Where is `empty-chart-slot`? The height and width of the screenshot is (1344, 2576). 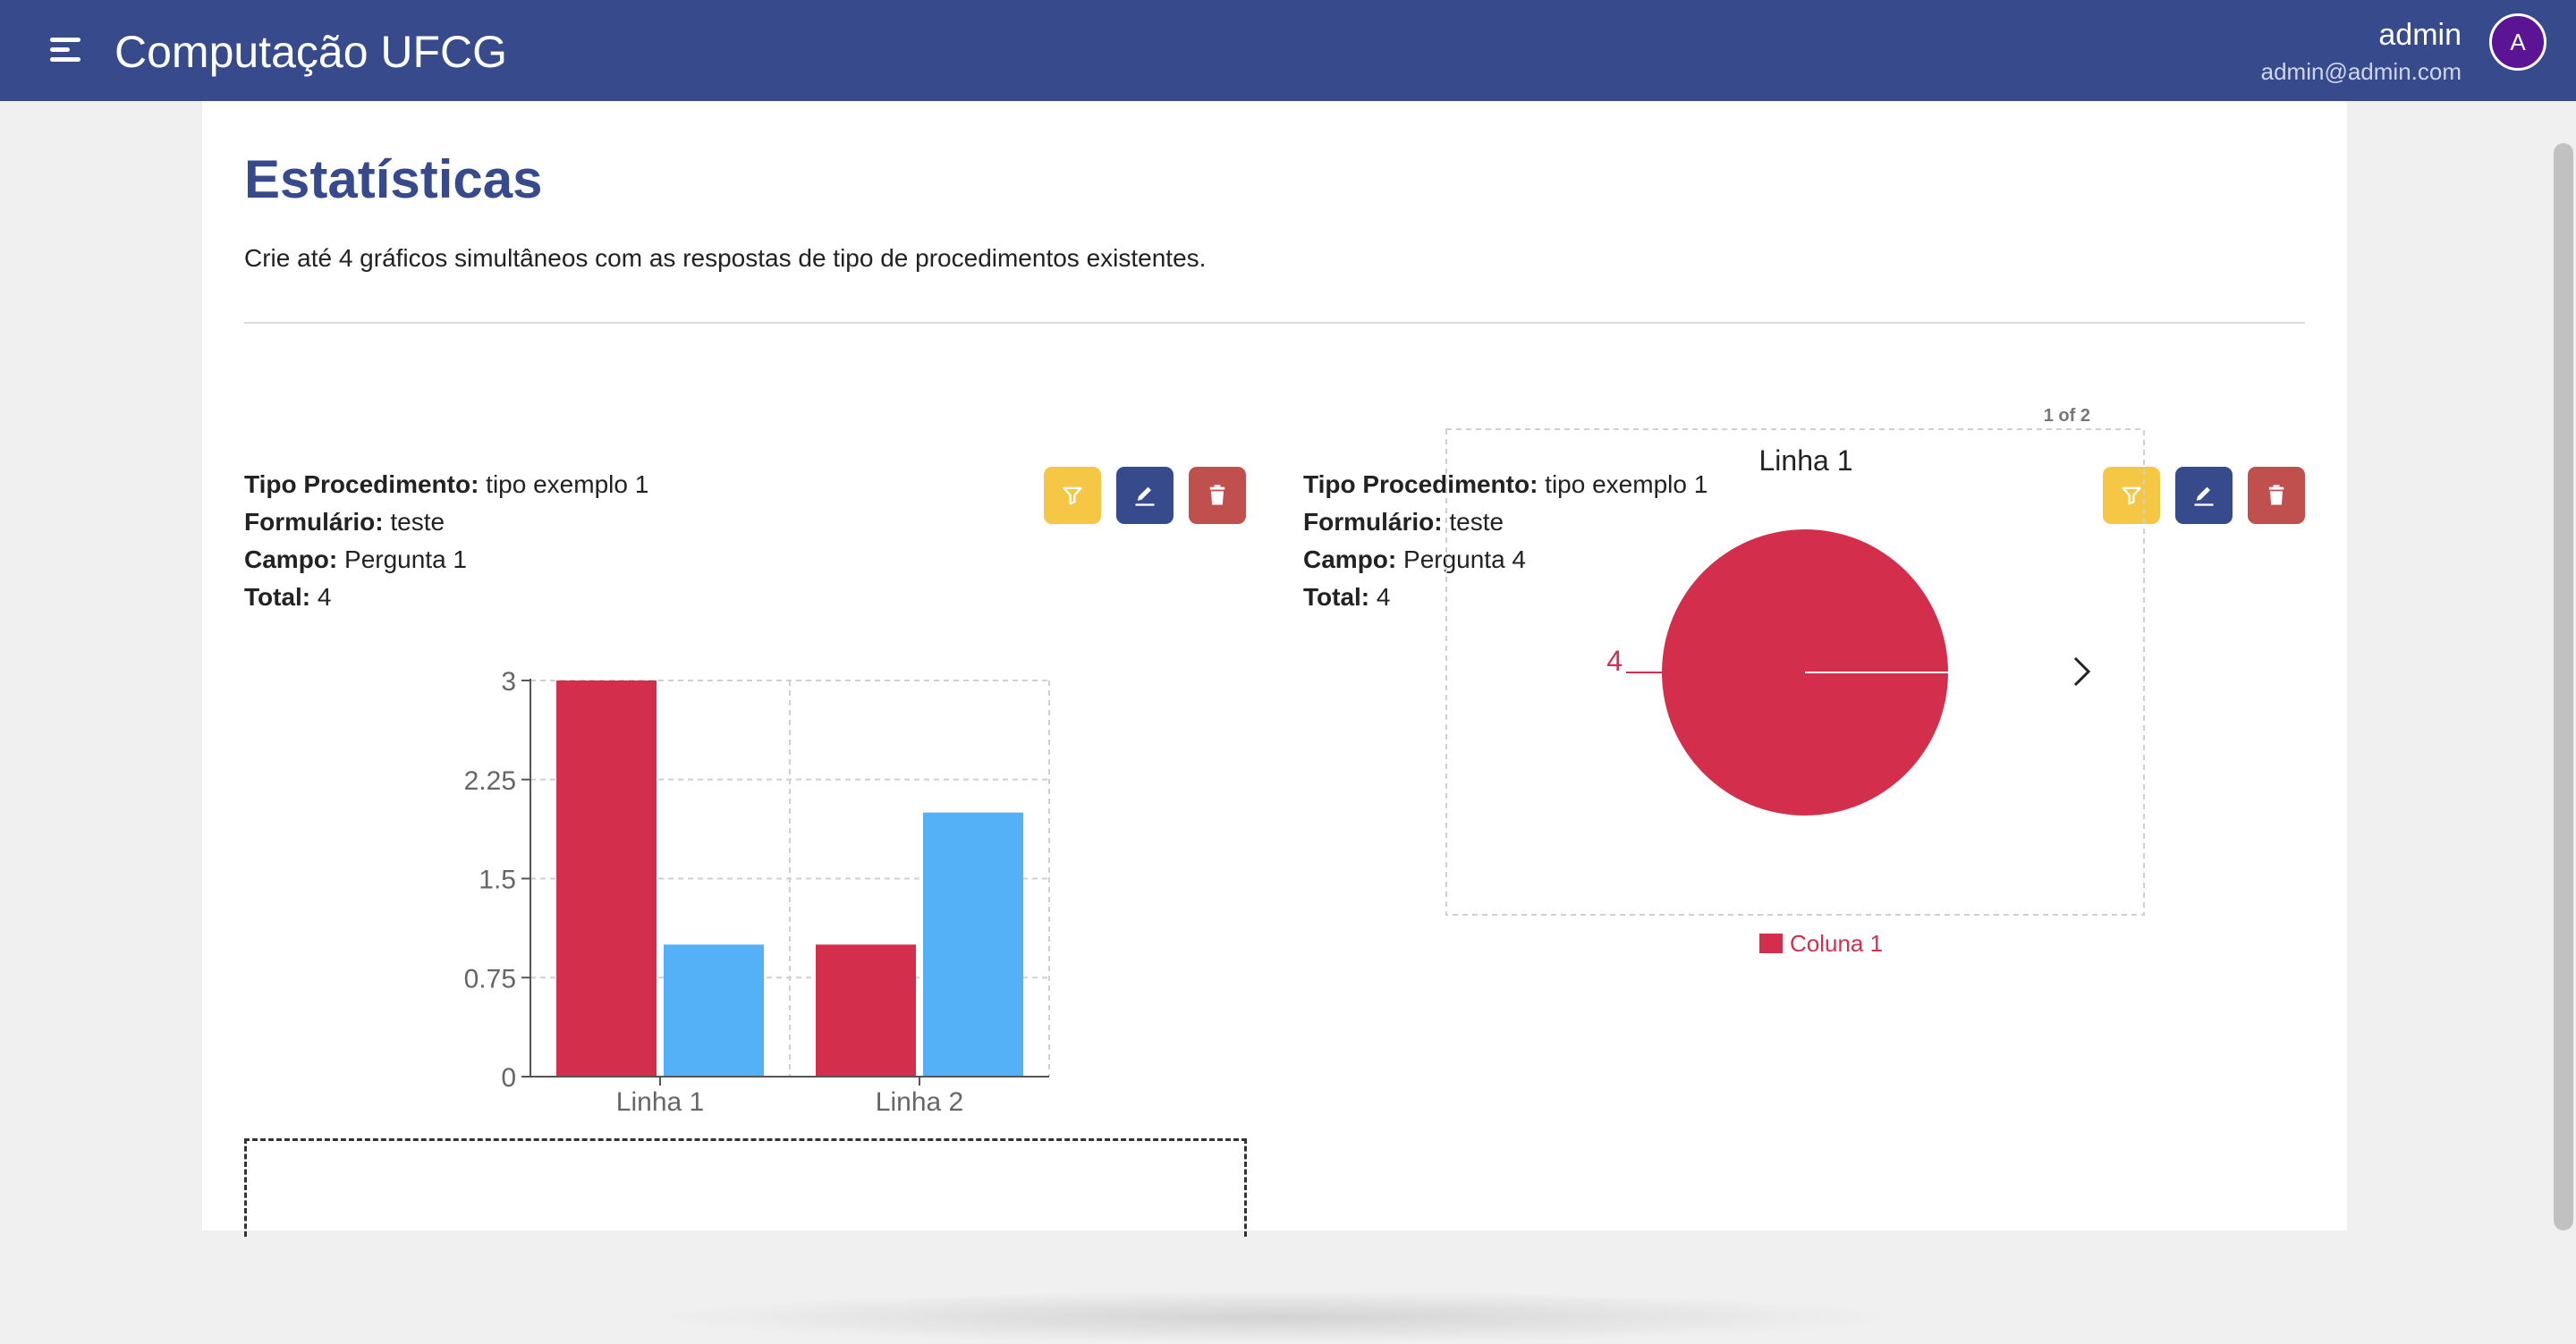
empty-chart-slot is located at coordinates (745, 1187).